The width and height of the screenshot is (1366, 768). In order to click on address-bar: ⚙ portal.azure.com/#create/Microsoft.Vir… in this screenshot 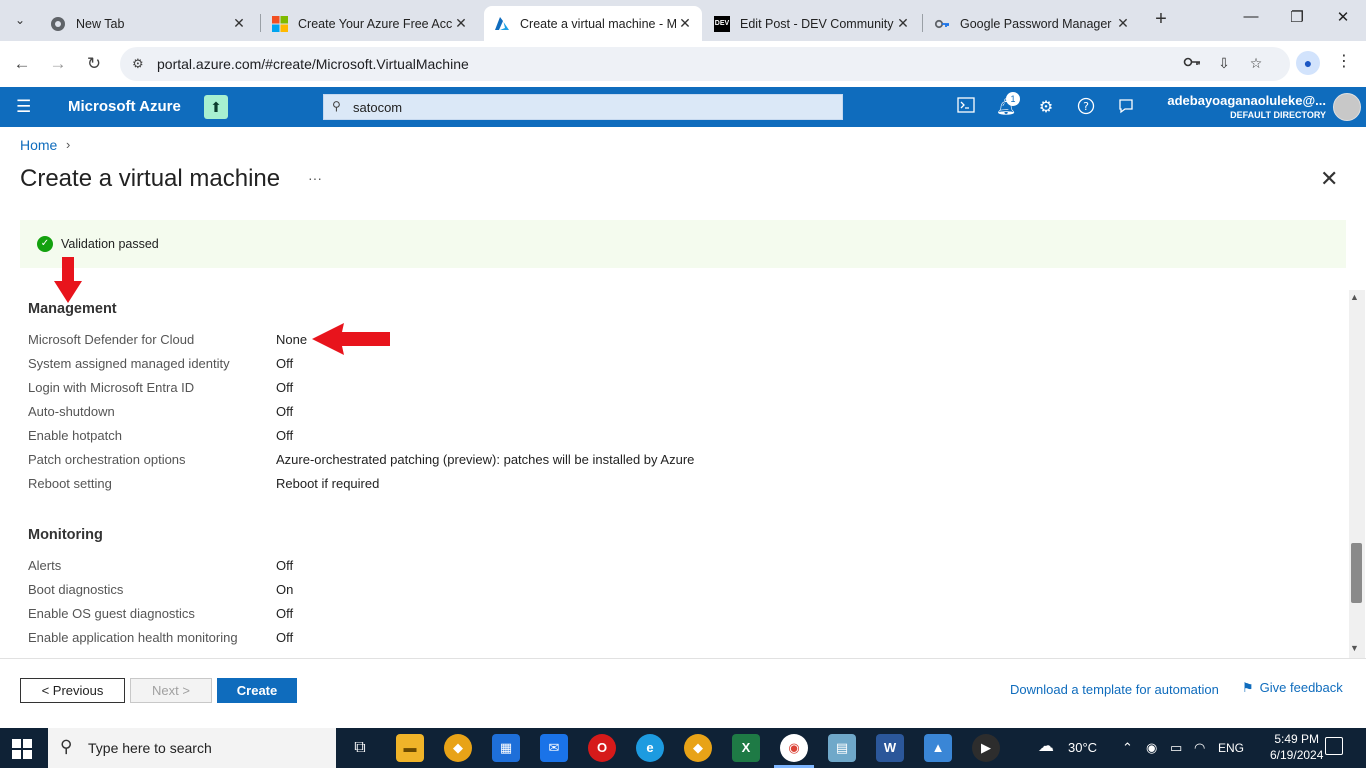, I will do `click(705, 64)`.